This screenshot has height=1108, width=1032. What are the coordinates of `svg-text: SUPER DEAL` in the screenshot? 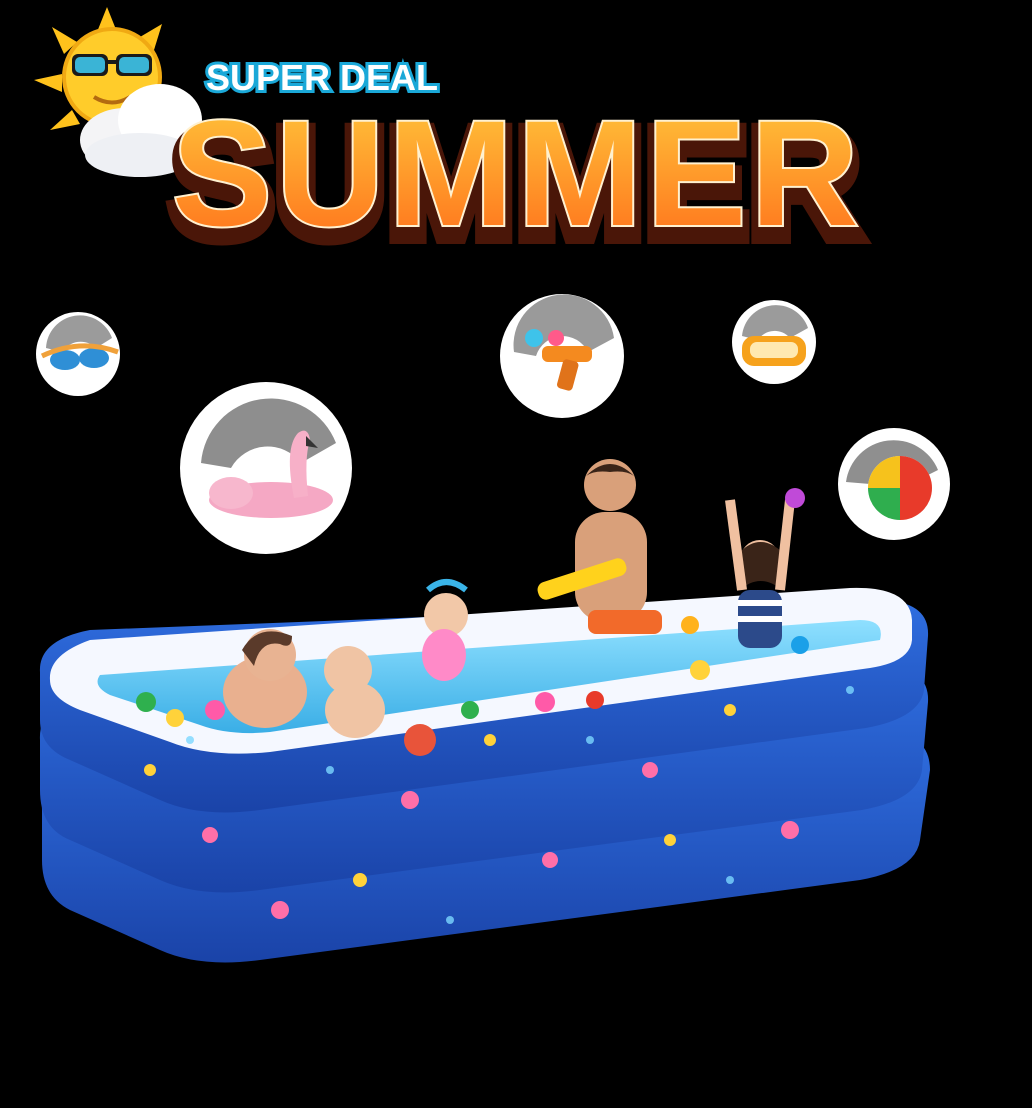 It's located at (322, 77).